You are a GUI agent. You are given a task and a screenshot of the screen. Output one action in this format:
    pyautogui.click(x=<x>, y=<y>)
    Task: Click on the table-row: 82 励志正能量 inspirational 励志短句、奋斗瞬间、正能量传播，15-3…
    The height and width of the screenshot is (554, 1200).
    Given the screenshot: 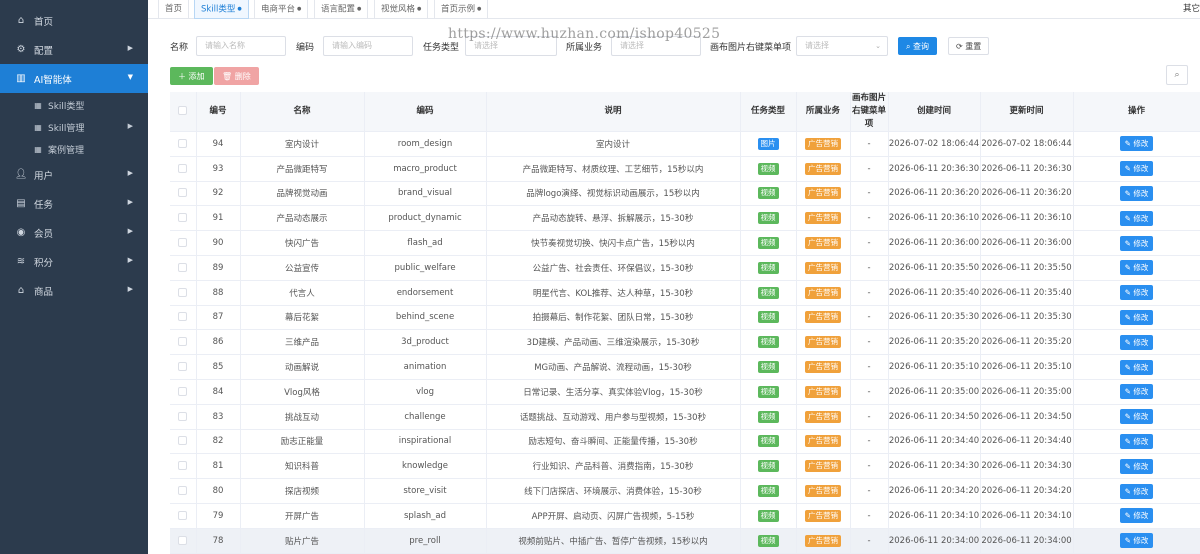 What is the action you would take?
    pyautogui.click(x=685, y=442)
    